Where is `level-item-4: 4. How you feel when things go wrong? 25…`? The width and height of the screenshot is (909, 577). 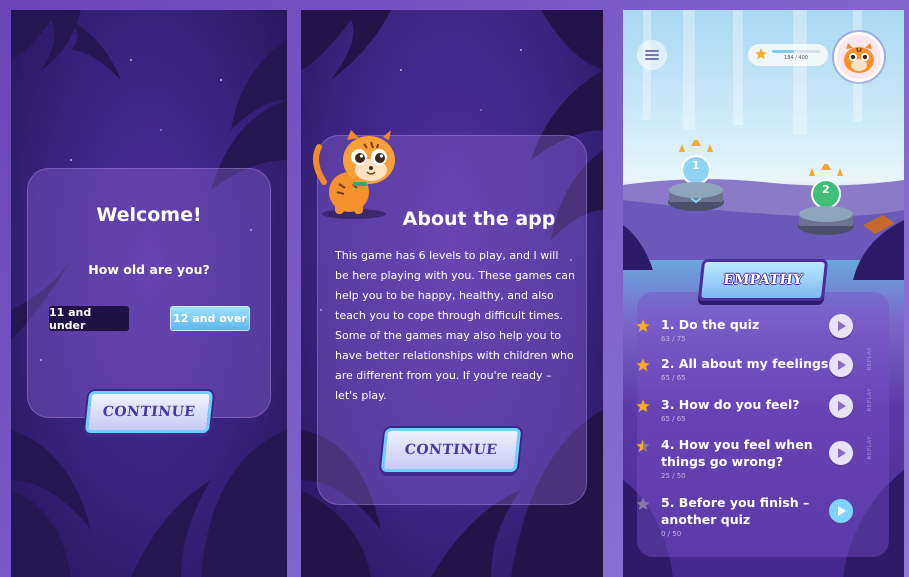
level-item-4: 4. How you feel when things go wrong? 25… is located at coordinates (754, 458).